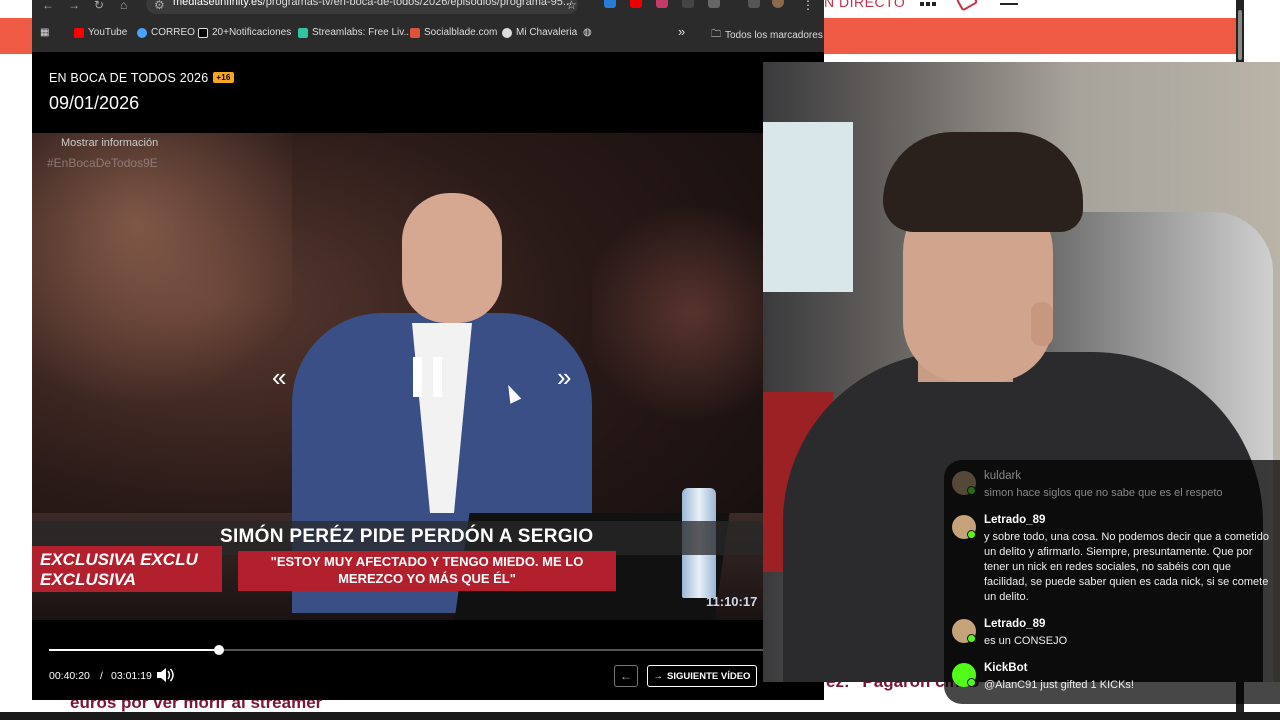 The image size is (1280, 720). Describe the element at coordinates (407, 536) in the screenshot. I see `lower-third-headline: SIMÓN PERÉZ PIDE PERDÓN A SERGIO` at that location.